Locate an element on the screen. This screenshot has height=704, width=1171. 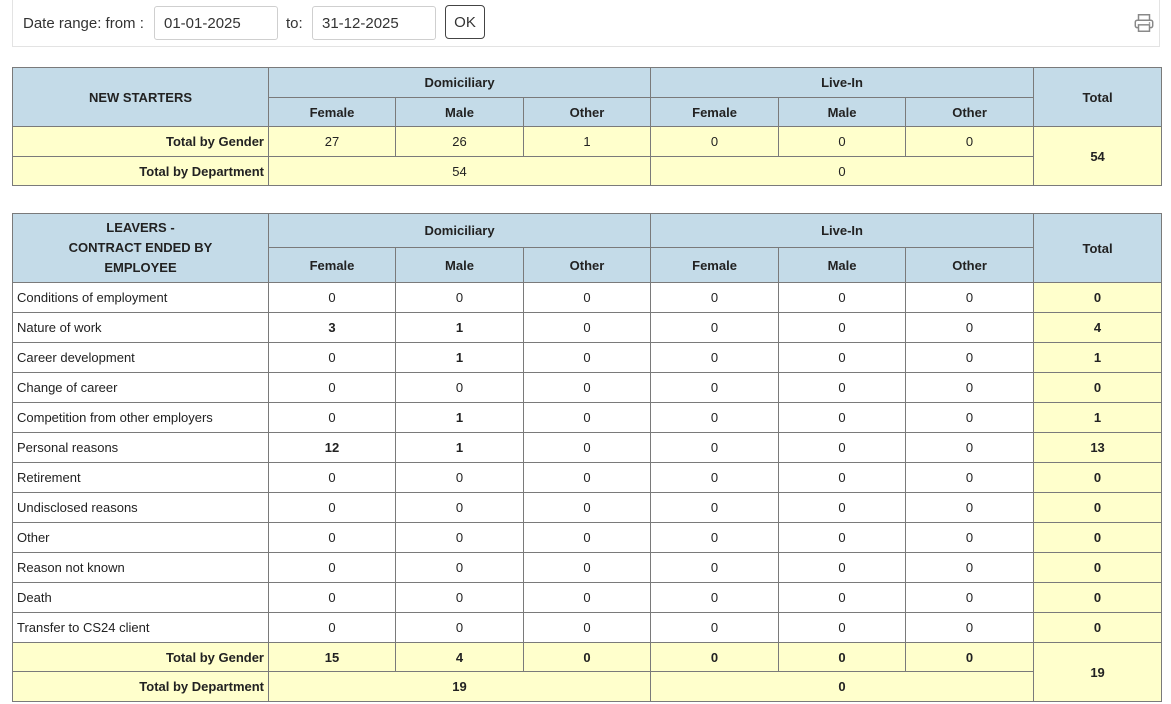
cell: 12 is located at coordinates (332, 447).